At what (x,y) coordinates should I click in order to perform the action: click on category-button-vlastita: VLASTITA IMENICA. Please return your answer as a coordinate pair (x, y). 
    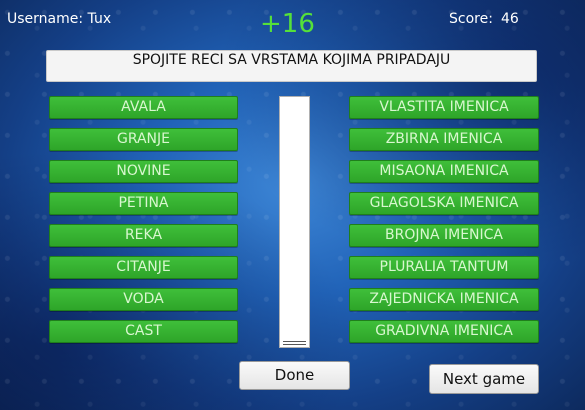
    Looking at the image, I should click on (444, 107).